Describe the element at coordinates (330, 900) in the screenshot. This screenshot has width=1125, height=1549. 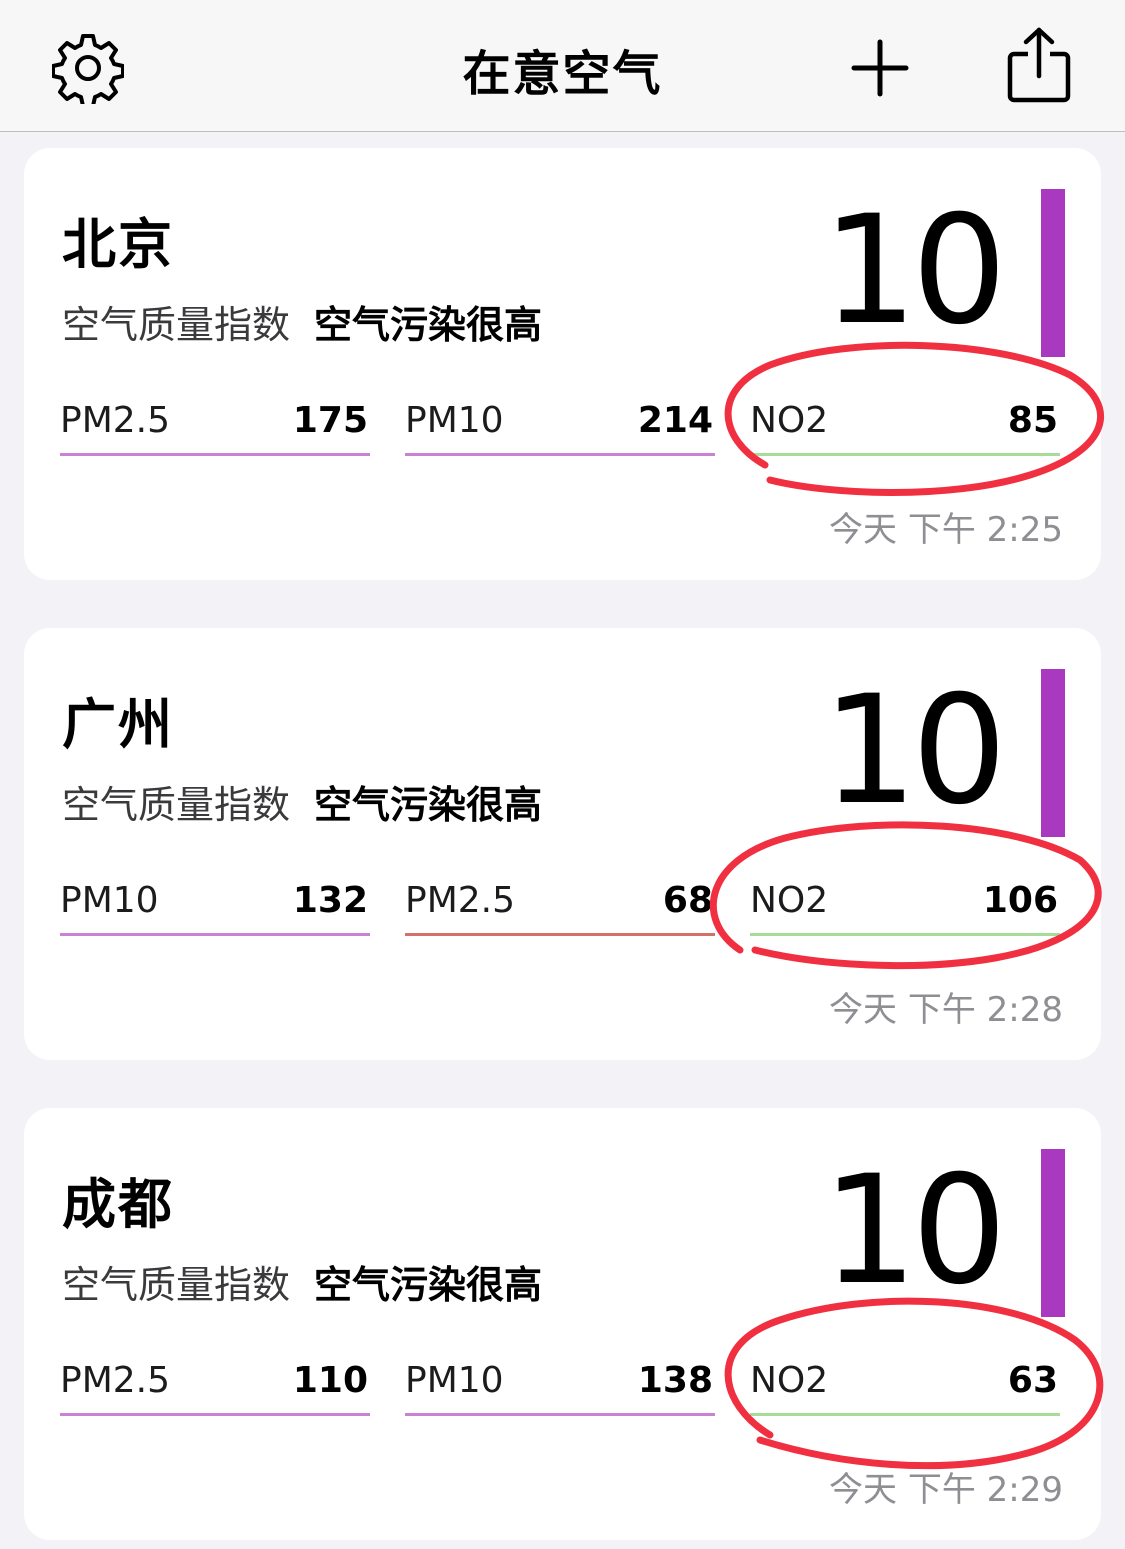
I see `pollutant-value: 132` at that location.